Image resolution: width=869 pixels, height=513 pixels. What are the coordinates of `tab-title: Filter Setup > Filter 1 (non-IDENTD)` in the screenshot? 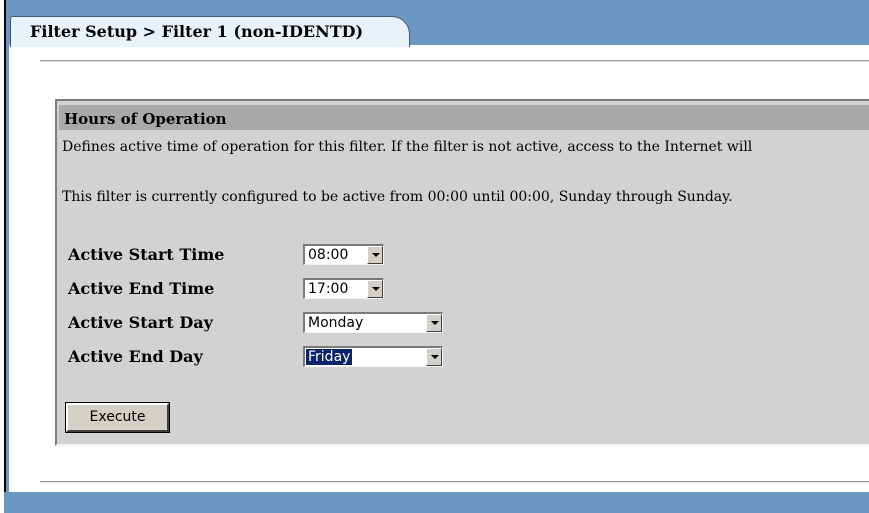 It's located at (197, 31).